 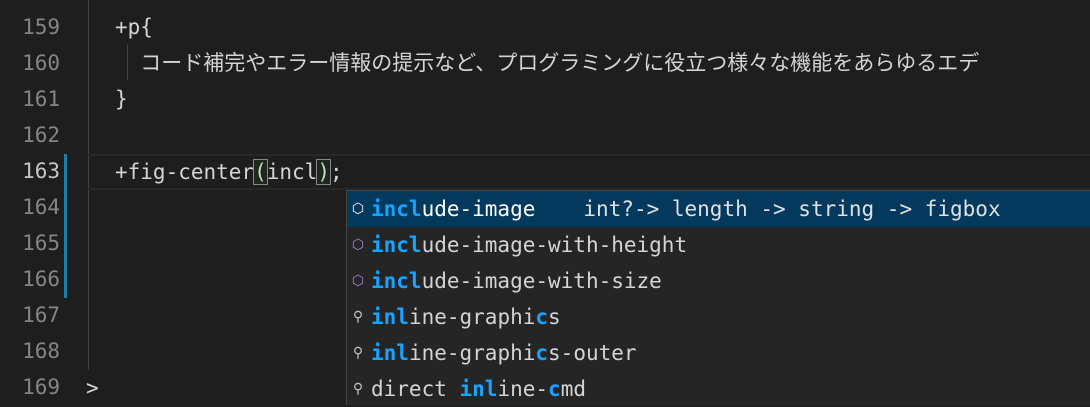 I want to click on prompt-marker: >, so click(x=92, y=388).